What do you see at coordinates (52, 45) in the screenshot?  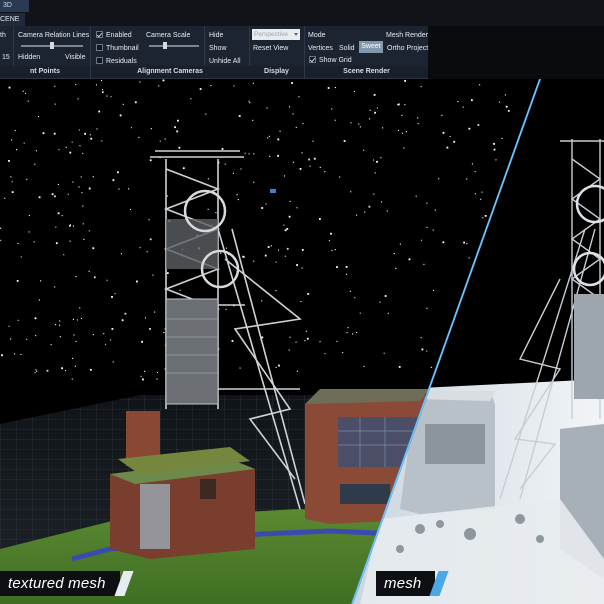 I see `camera-relation-slider-knob` at bounding box center [52, 45].